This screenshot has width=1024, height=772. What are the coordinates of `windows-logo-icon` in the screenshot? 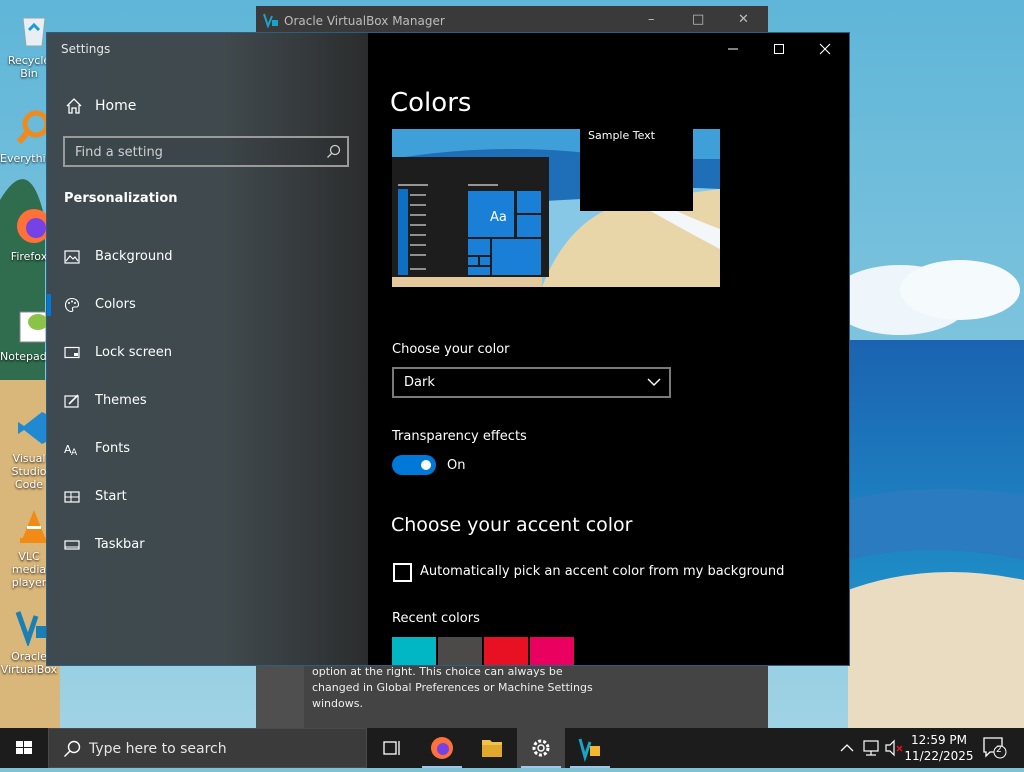 It's located at (24, 747).